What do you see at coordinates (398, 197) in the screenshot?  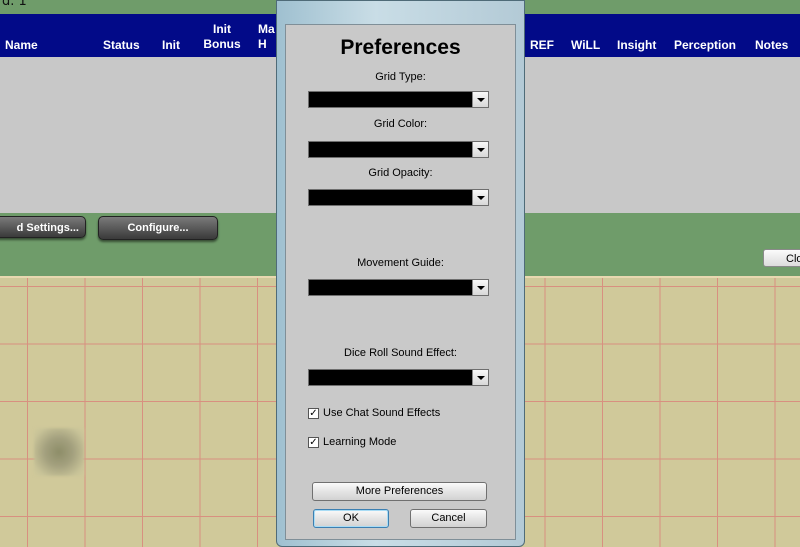 I see `grid-opacity-select` at bounding box center [398, 197].